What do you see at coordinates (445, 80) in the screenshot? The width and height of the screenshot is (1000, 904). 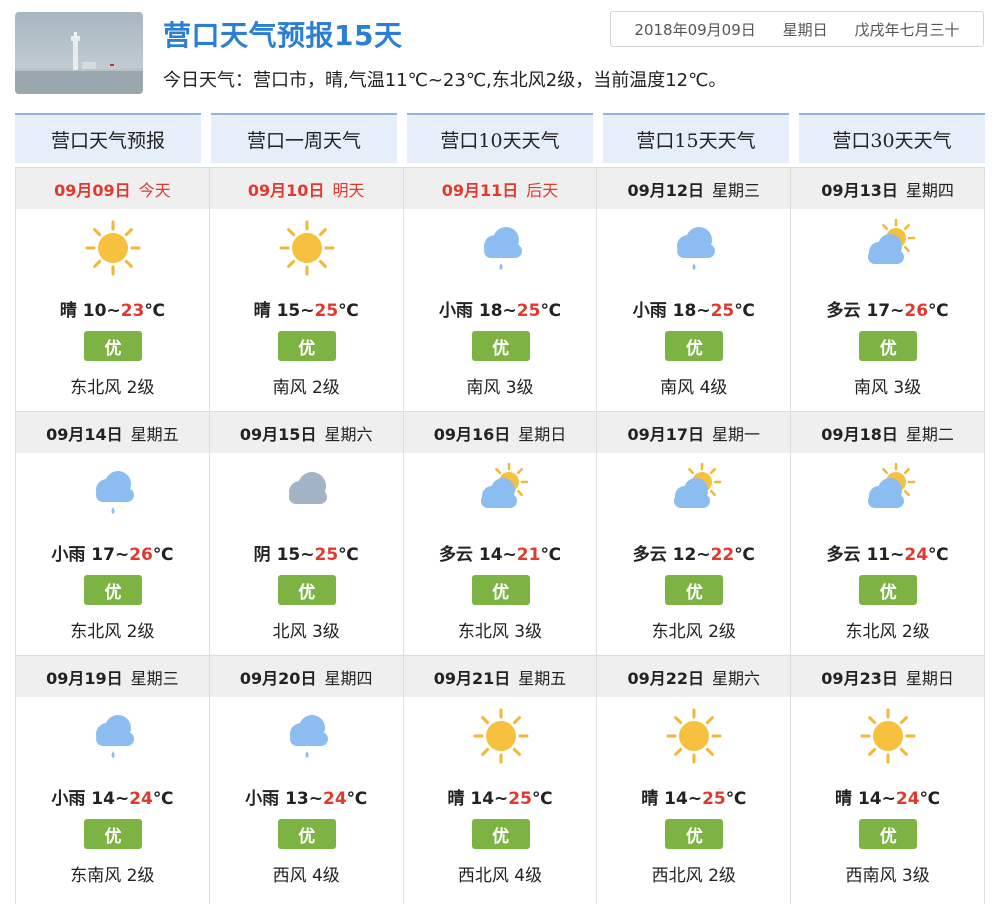 I see `today-summary: 今日天气：营口市，晴,气温11℃~23℃,东北风2级，当前温度12℃。` at bounding box center [445, 80].